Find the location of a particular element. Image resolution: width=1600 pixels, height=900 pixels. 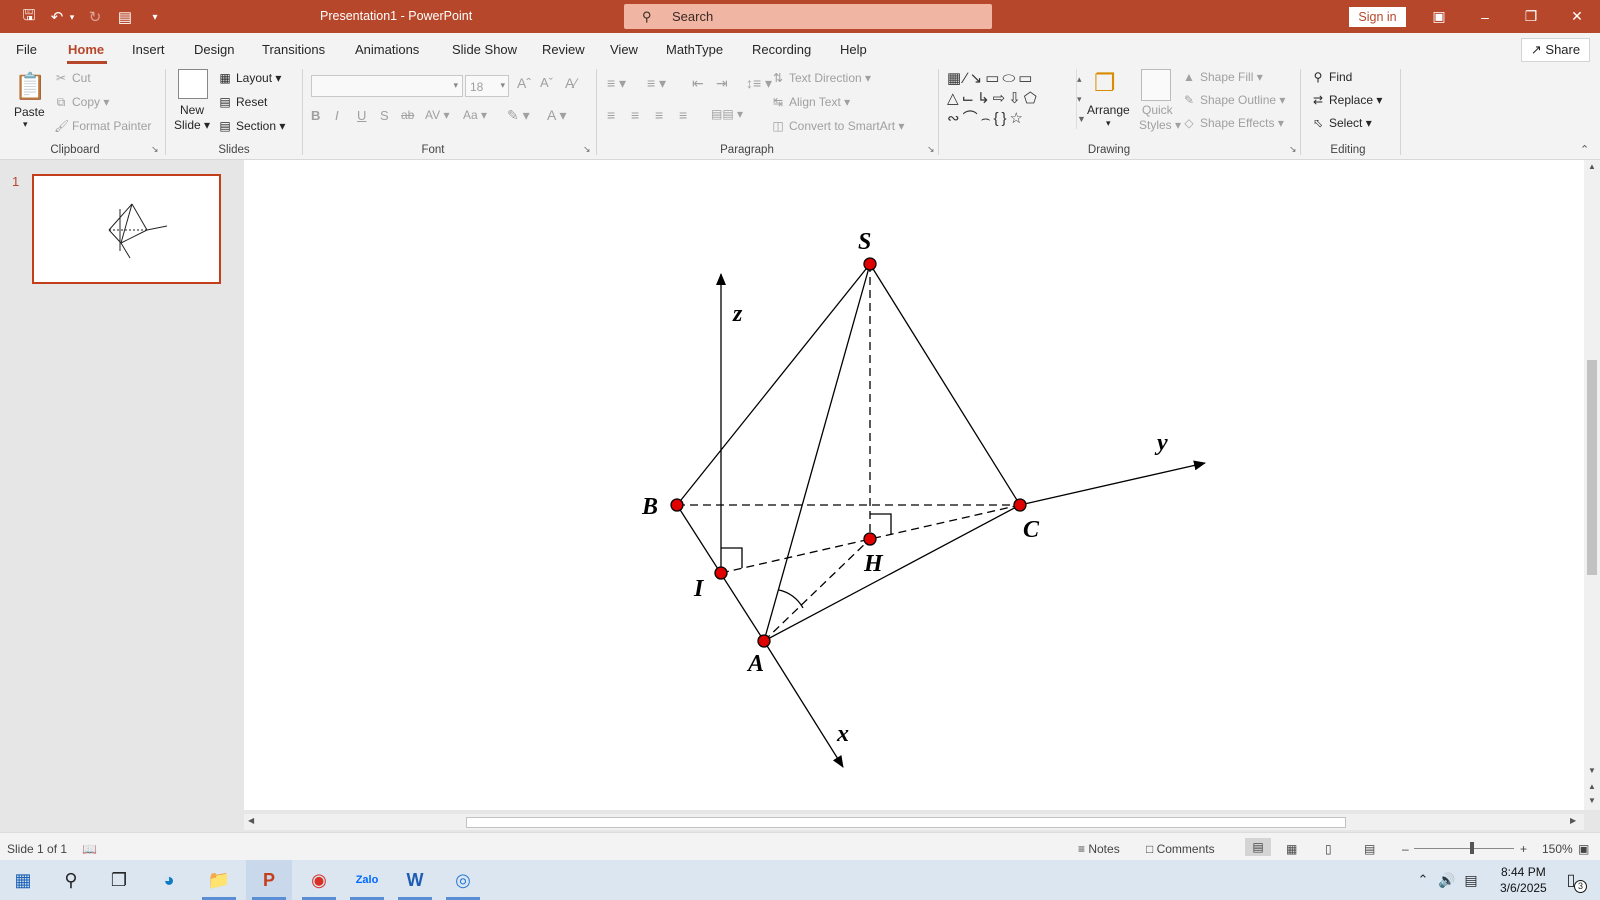

minimize-icon: – is located at coordinates (1485, 16).